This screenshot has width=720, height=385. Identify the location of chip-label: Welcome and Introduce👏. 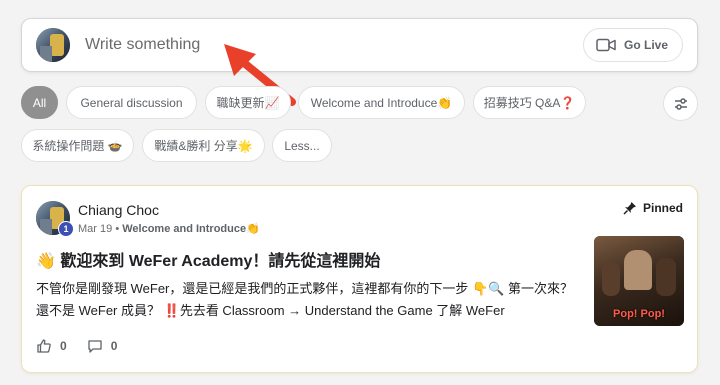
(381, 102).